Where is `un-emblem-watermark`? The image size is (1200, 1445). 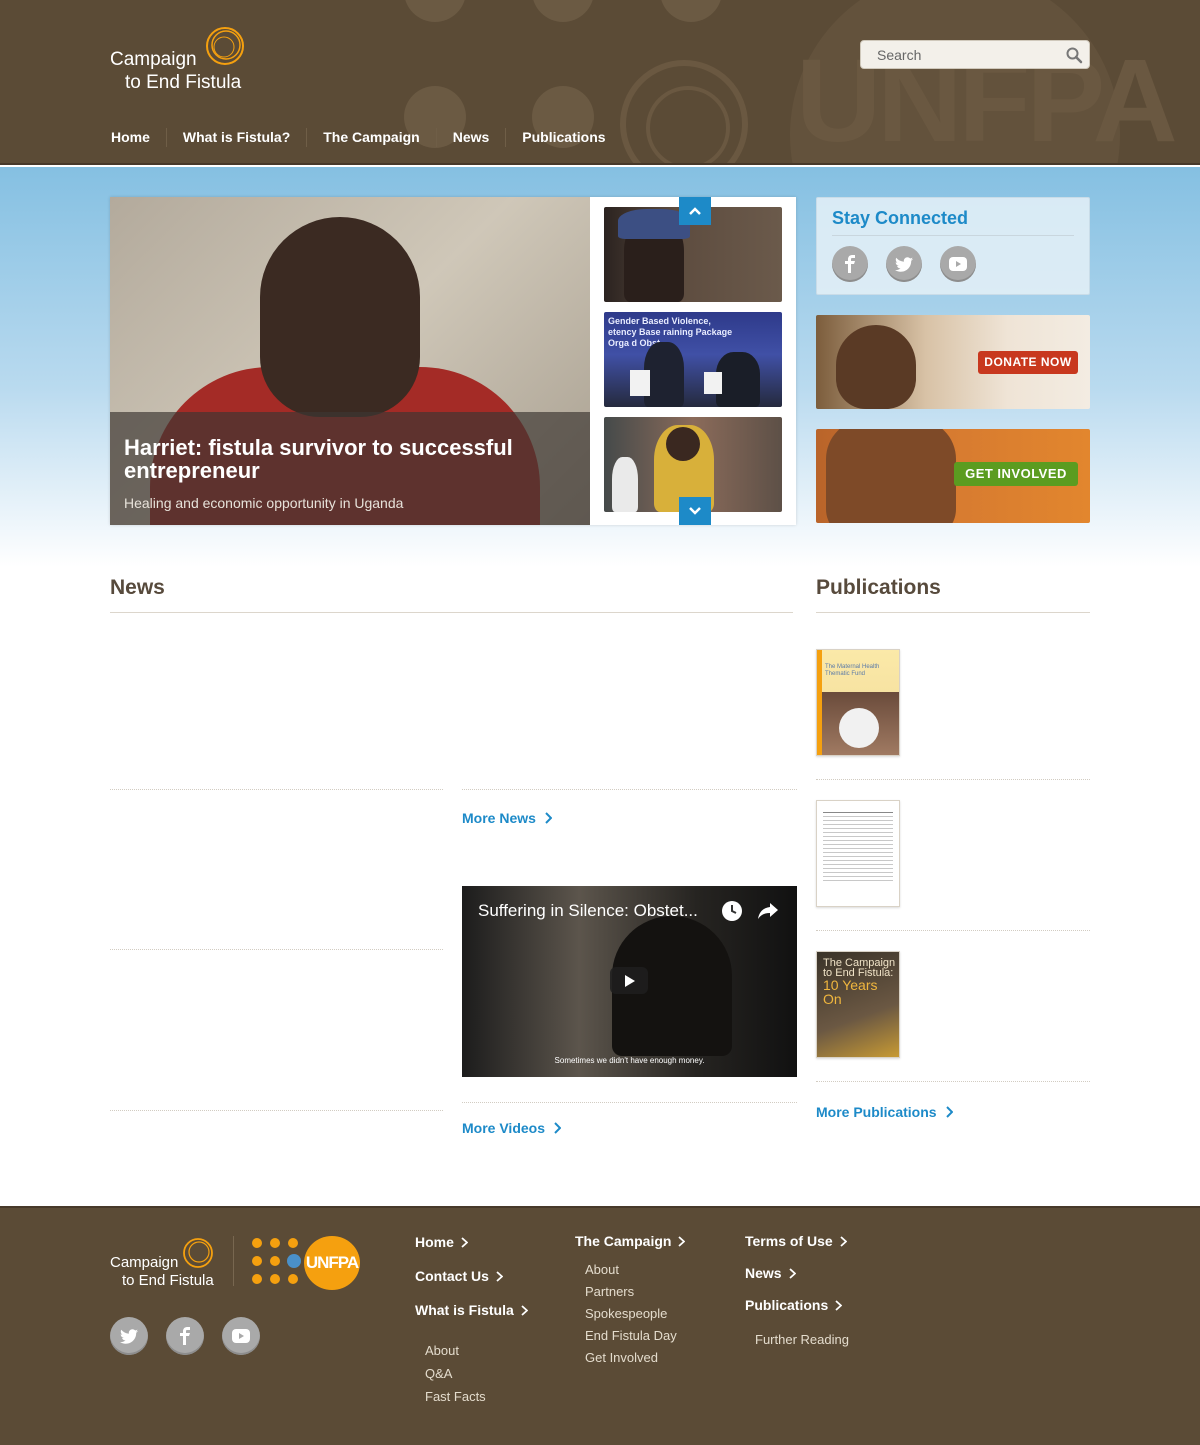
un-emblem-watermark is located at coordinates (684, 111).